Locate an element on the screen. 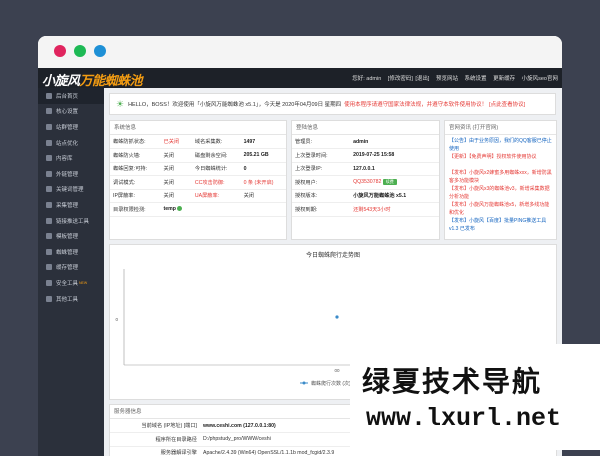 The image size is (600, 456). sidebar-item-push: 链接推送工具 is located at coordinates (71, 221).